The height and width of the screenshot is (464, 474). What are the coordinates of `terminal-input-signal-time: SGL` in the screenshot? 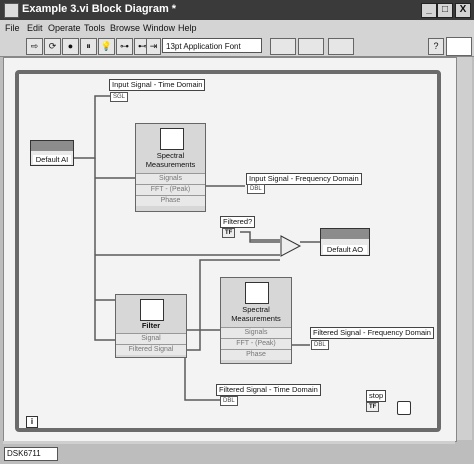 It's located at (119, 97).